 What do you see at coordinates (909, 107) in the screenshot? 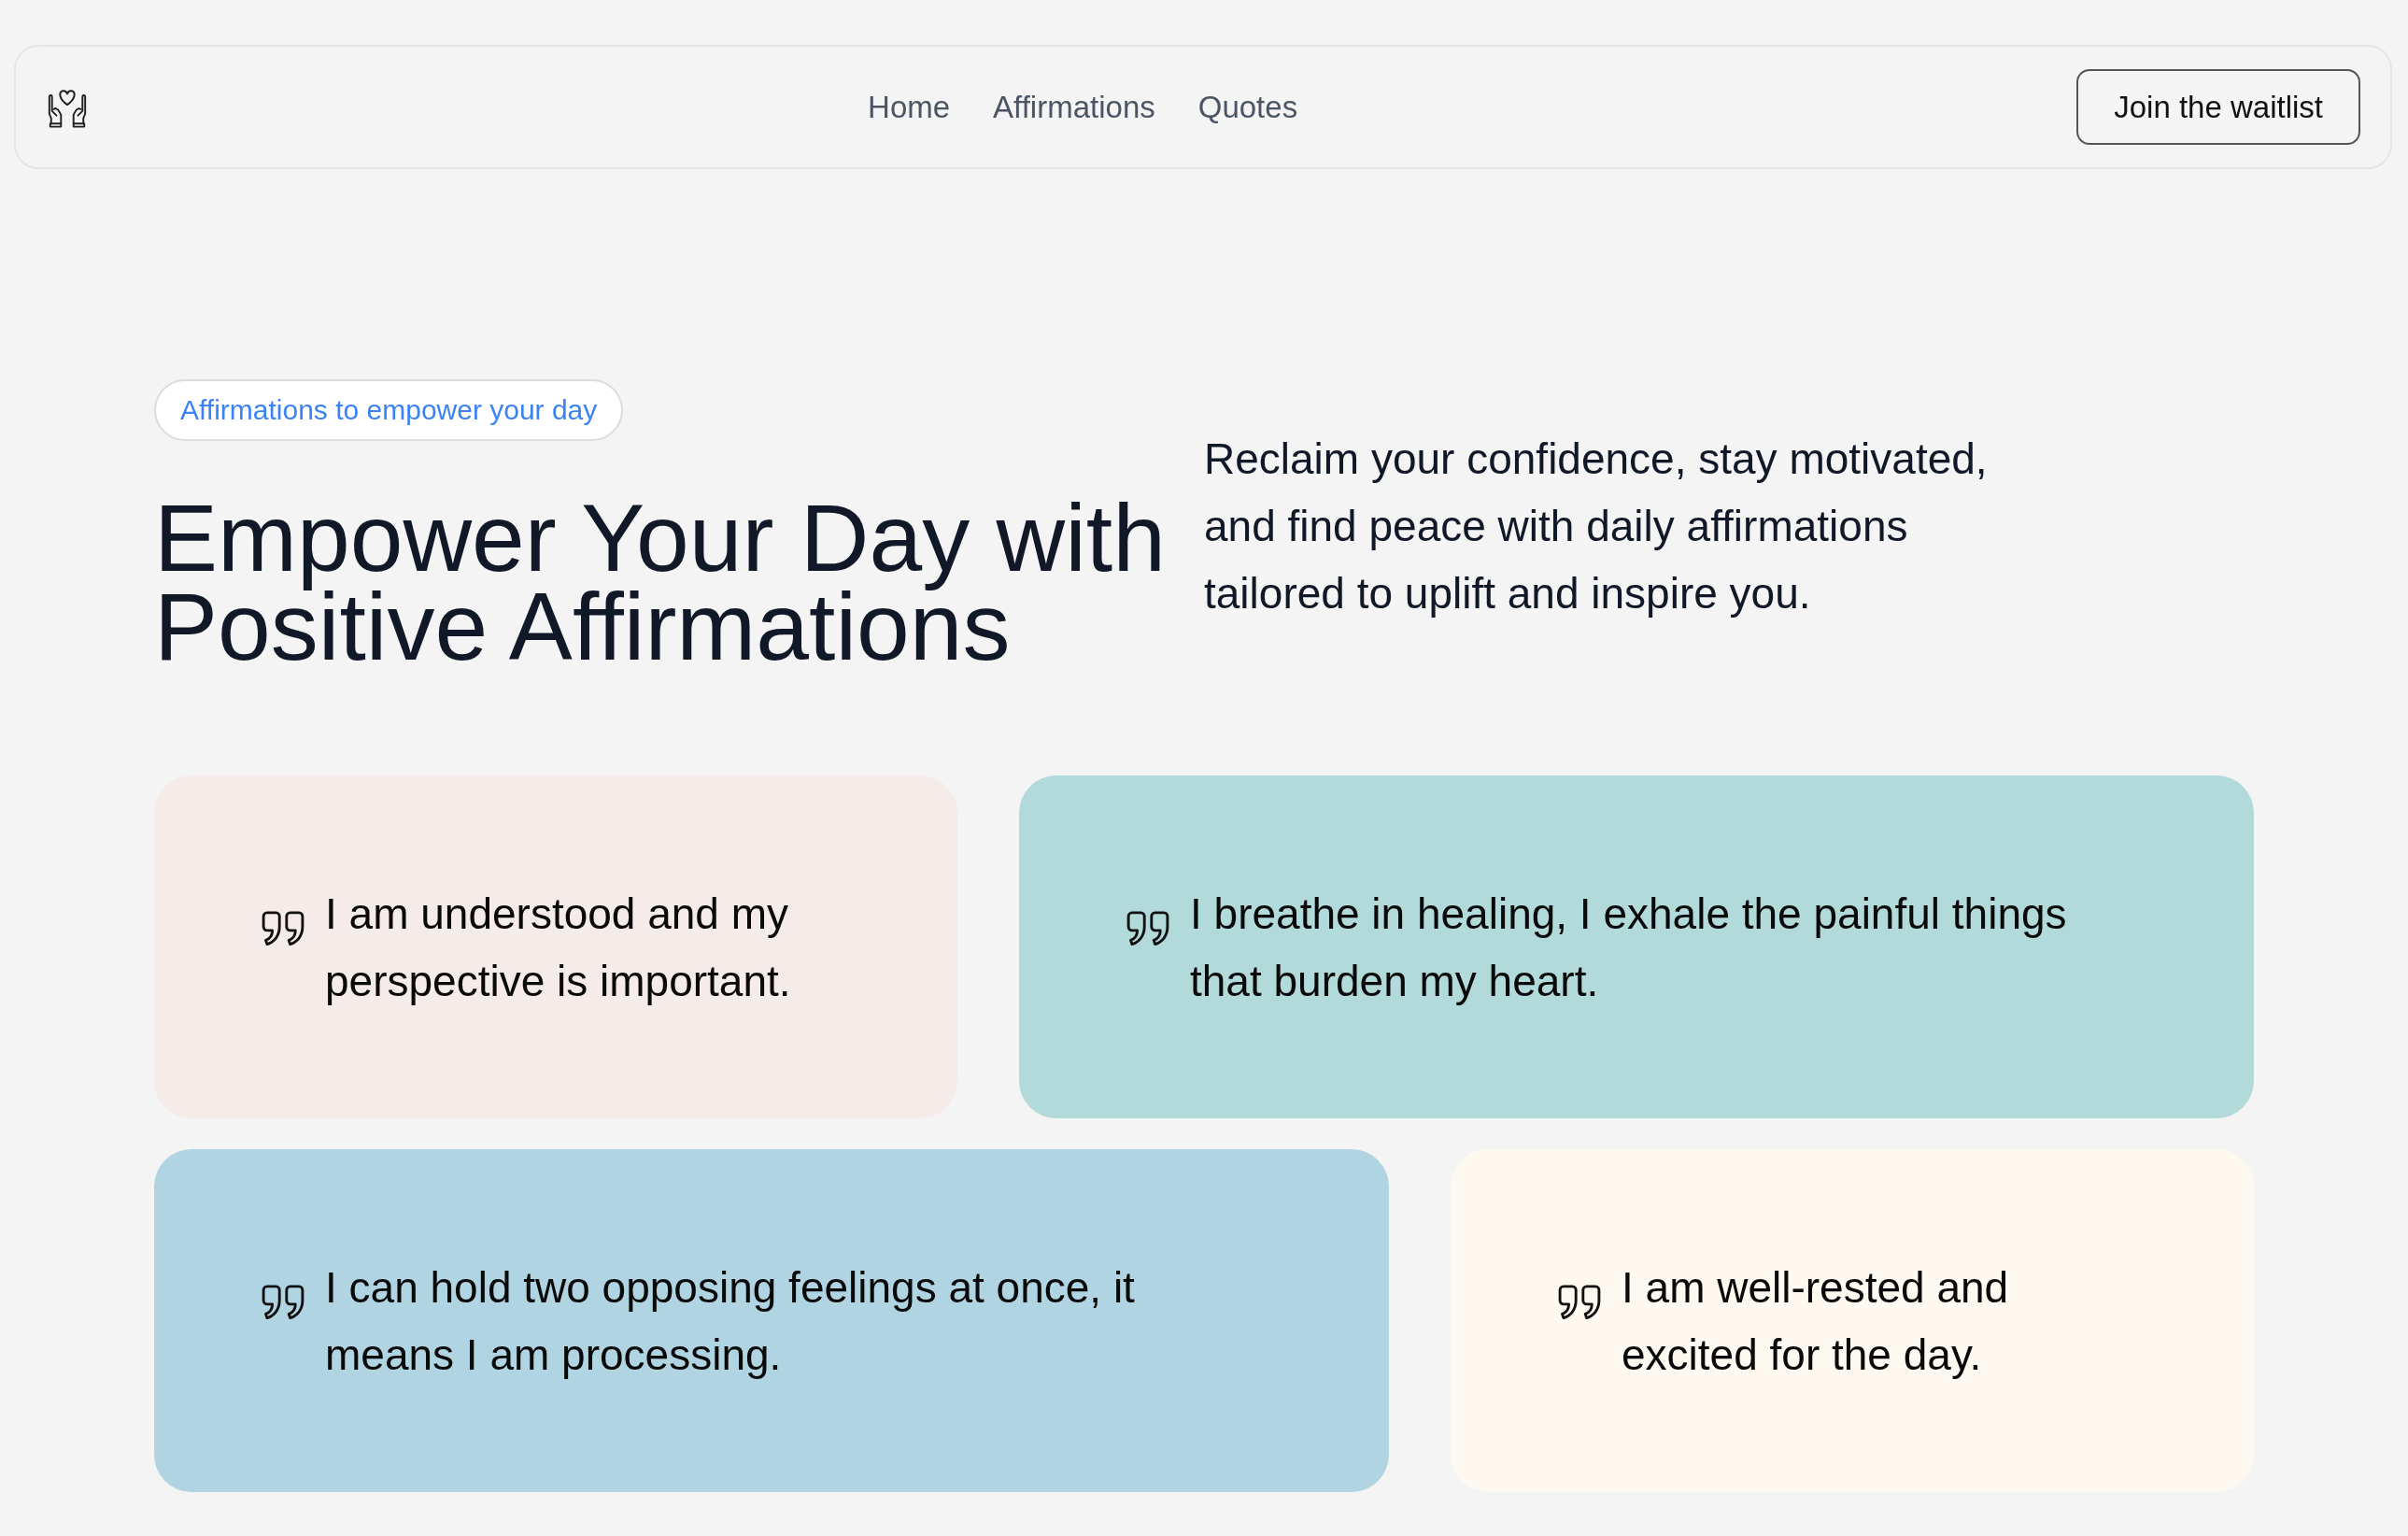
I see `nav-link: Home` at bounding box center [909, 107].